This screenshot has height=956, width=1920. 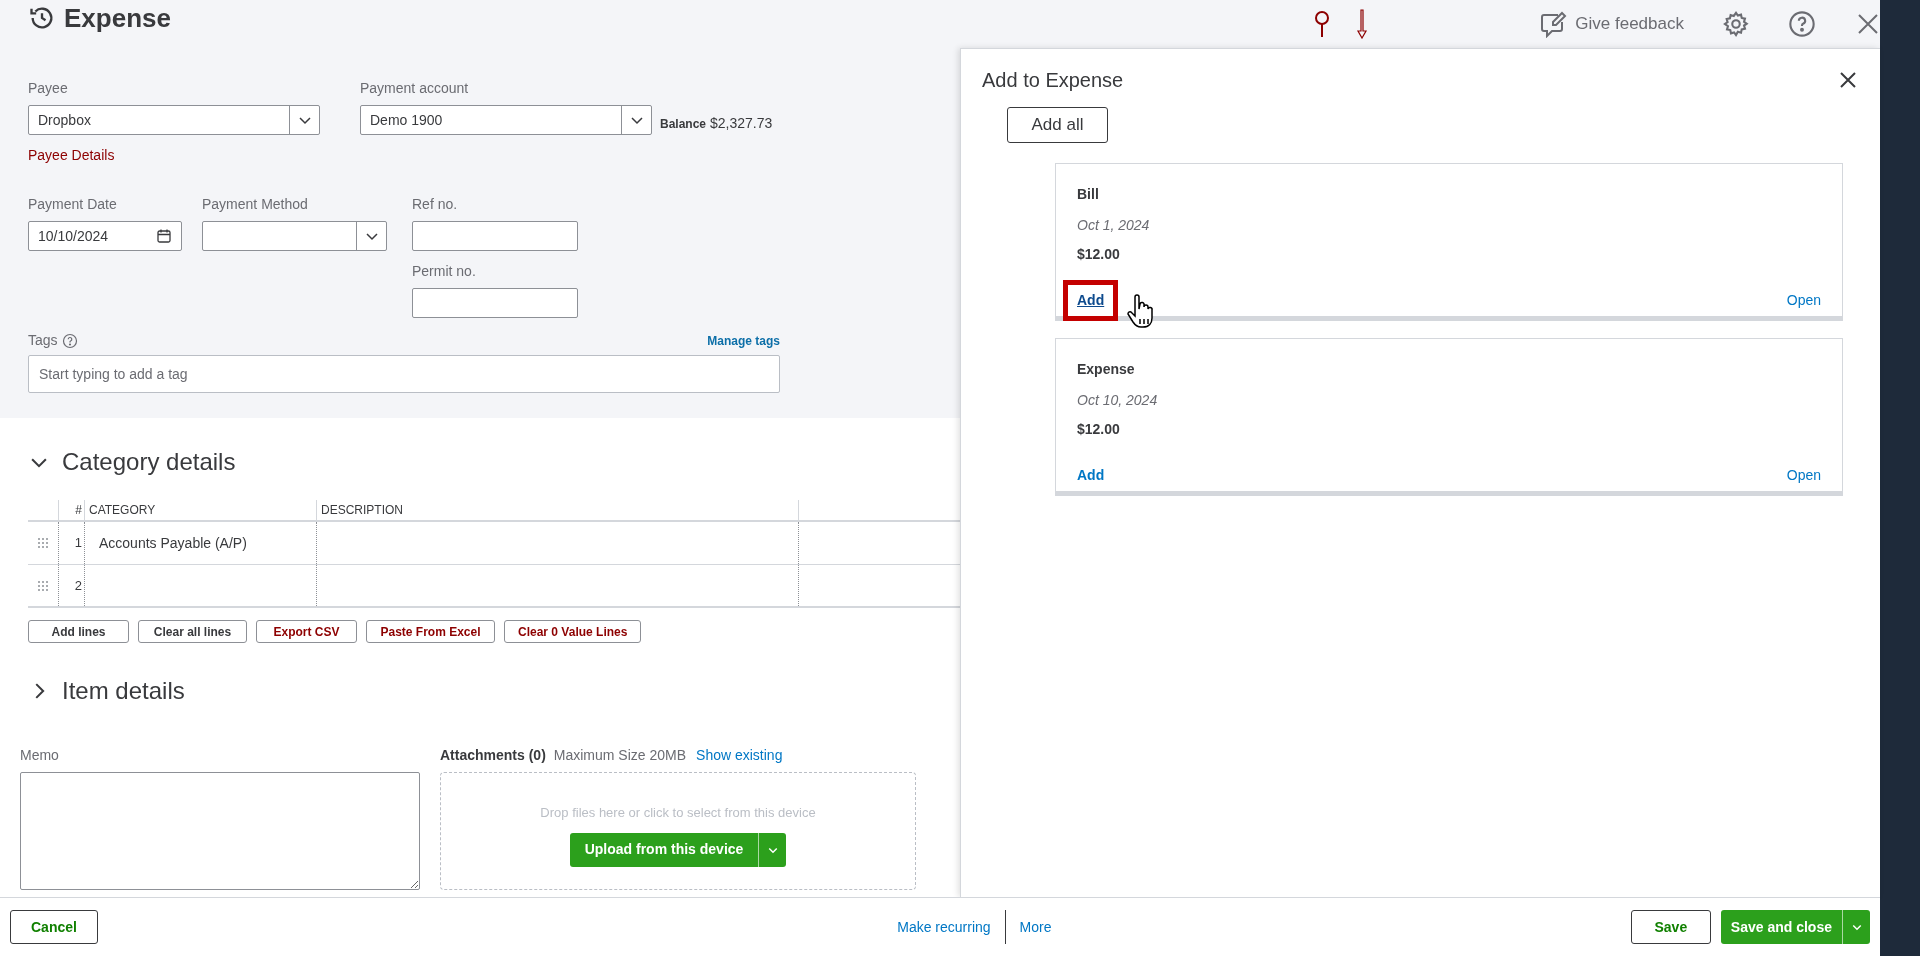 What do you see at coordinates (132, 462) in the screenshot?
I see `section-toggle: Category details` at bounding box center [132, 462].